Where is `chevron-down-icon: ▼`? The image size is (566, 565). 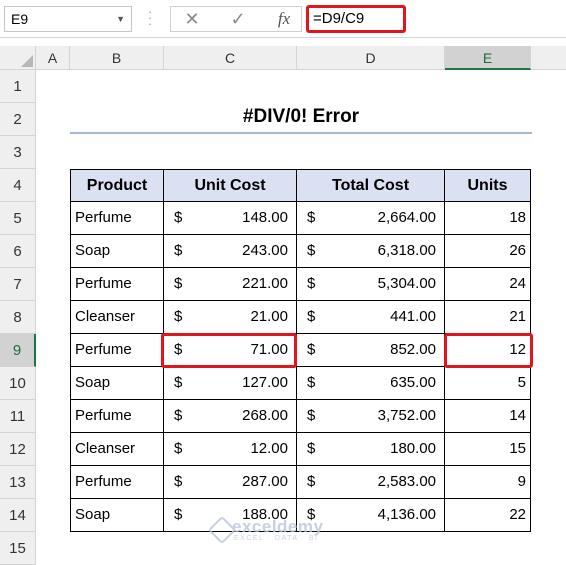
chevron-down-icon: ▼ is located at coordinates (120, 19).